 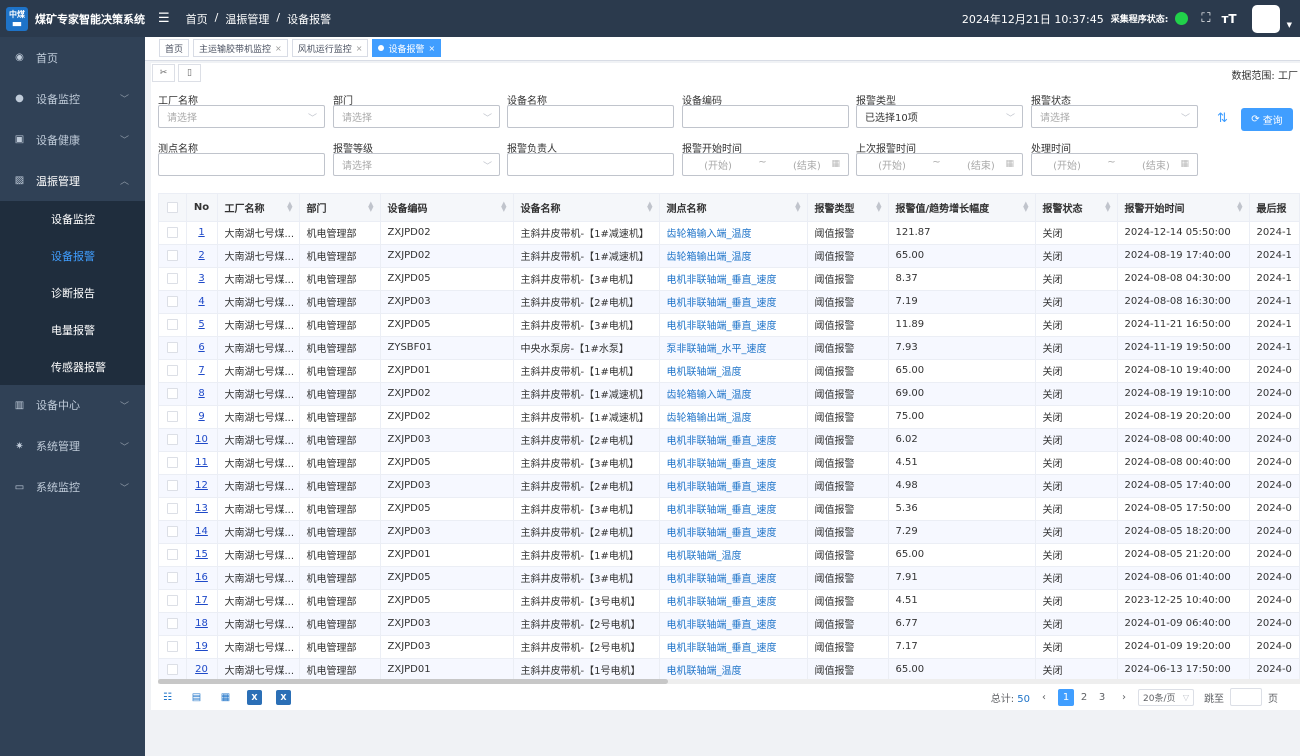 What do you see at coordinates (407, 48) in the screenshot?
I see `tab-3: 设备报警 ×` at bounding box center [407, 48].